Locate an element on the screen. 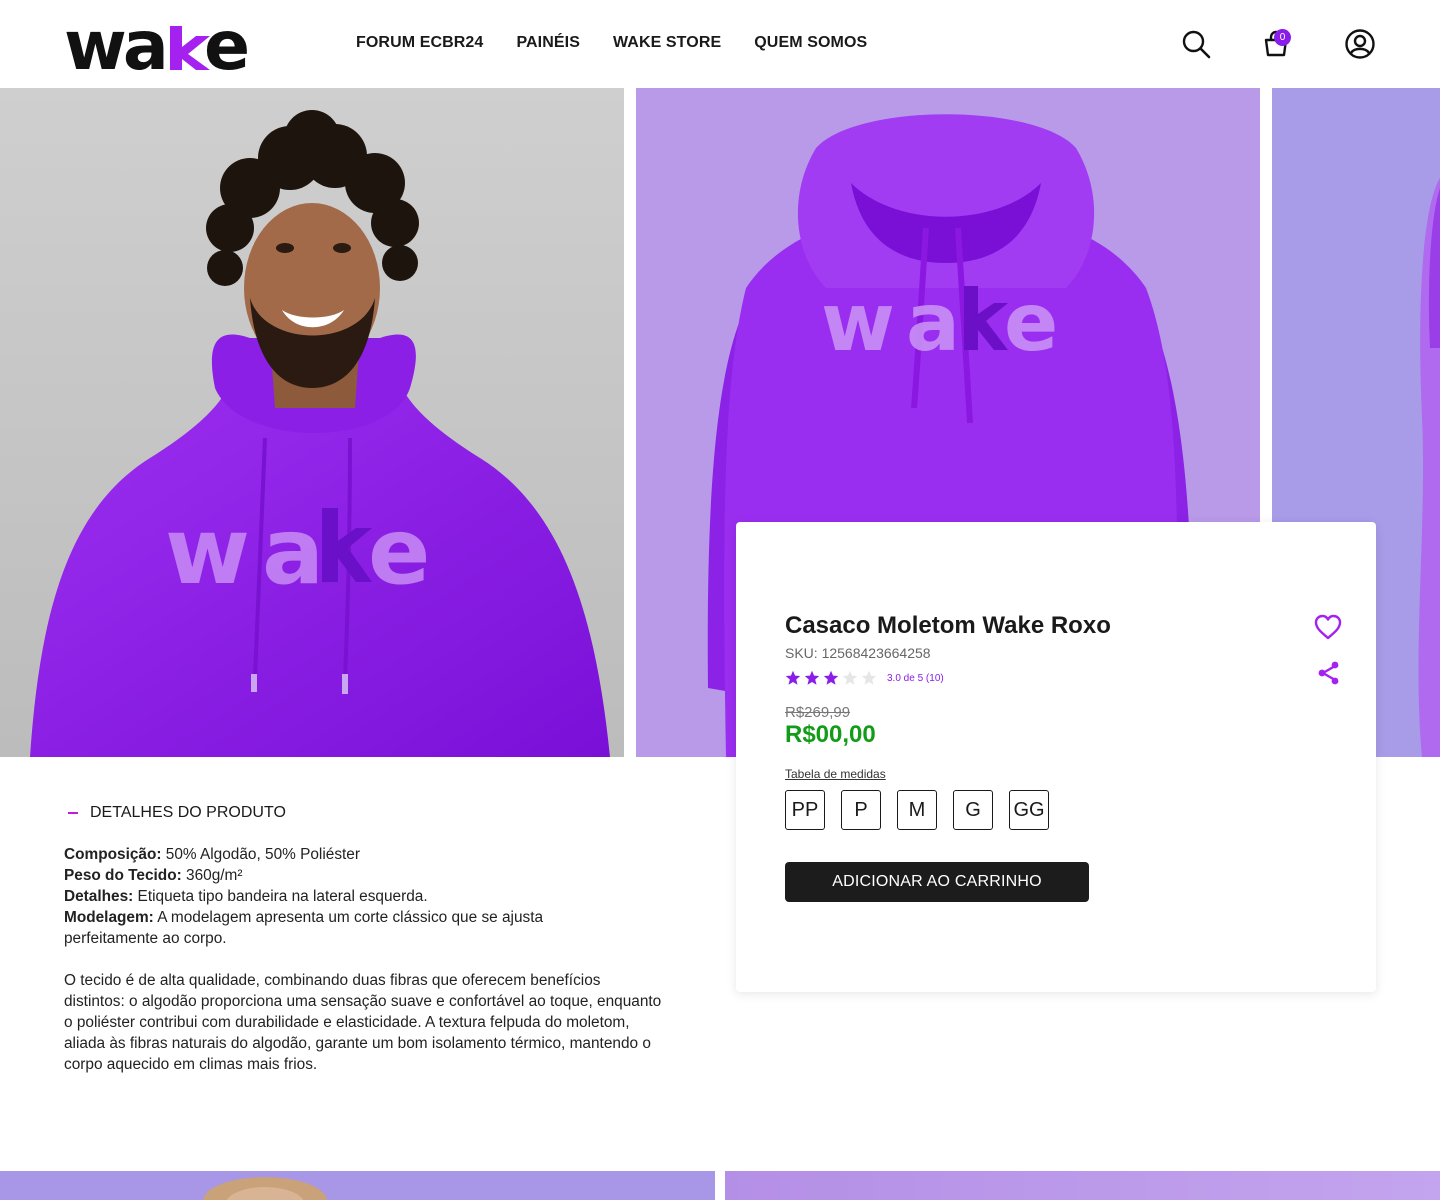 The height and width of the screenshot is (1200, 1440). nav-wake-store: WAKE STORE is located at coordinates (667, 43).